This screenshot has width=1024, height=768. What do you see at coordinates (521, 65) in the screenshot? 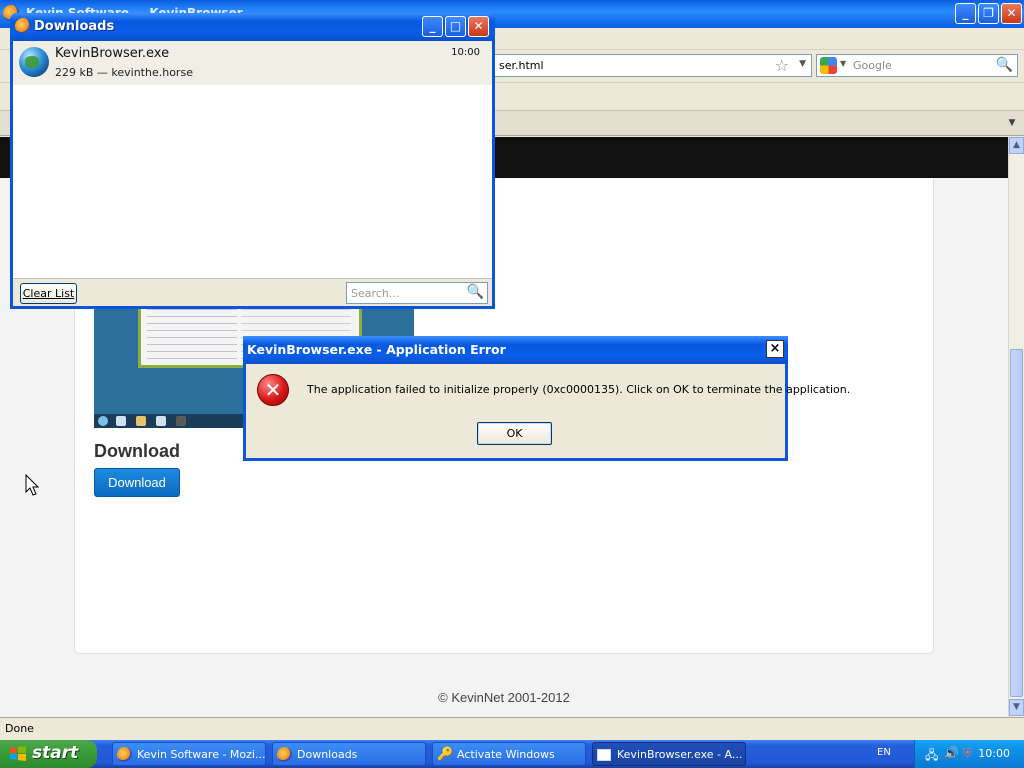
I see `url-text: ser.html` at bounding box center [521, 65].